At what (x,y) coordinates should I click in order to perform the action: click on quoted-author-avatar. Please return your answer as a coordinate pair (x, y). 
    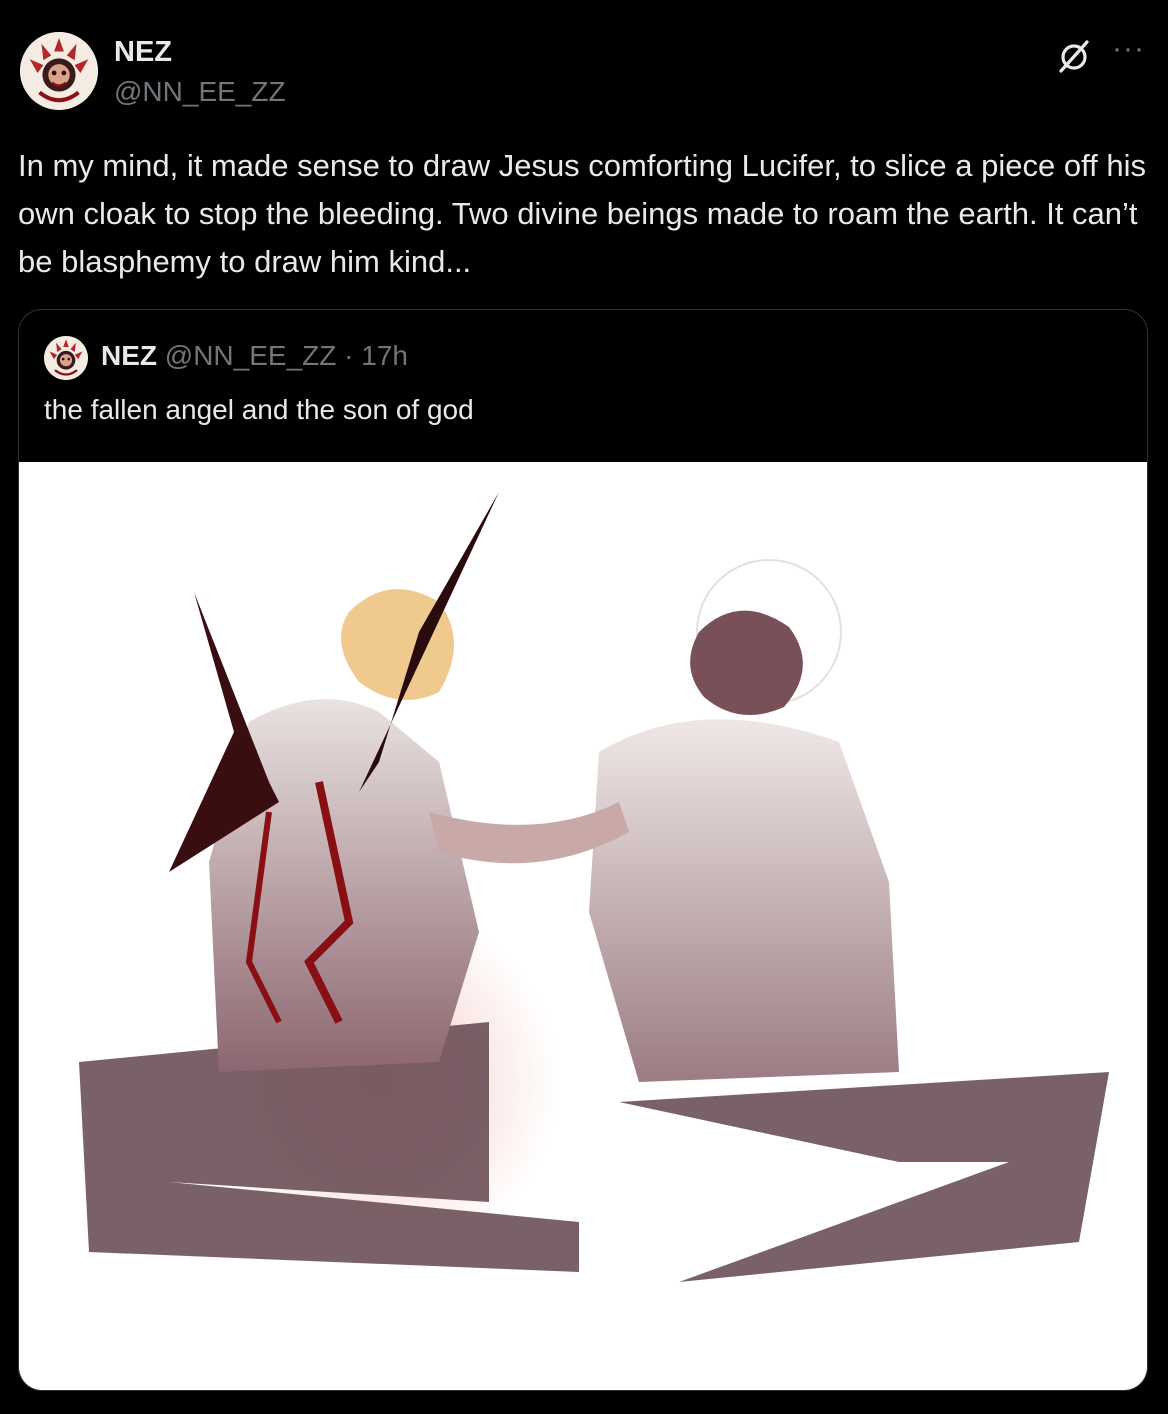
    Looking at the image, I should click on (66, 358).